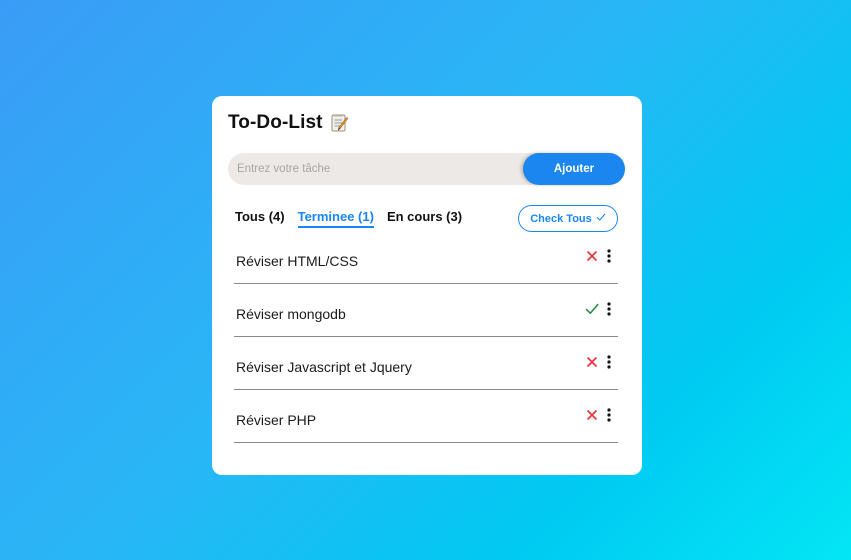 Image resolution: width=851 pixels, height=560 pixels. What do you see at coordinates (561, 218) in the screenshot?
I see `check-all-label: Check Tous` at bounding box center [561, 218].